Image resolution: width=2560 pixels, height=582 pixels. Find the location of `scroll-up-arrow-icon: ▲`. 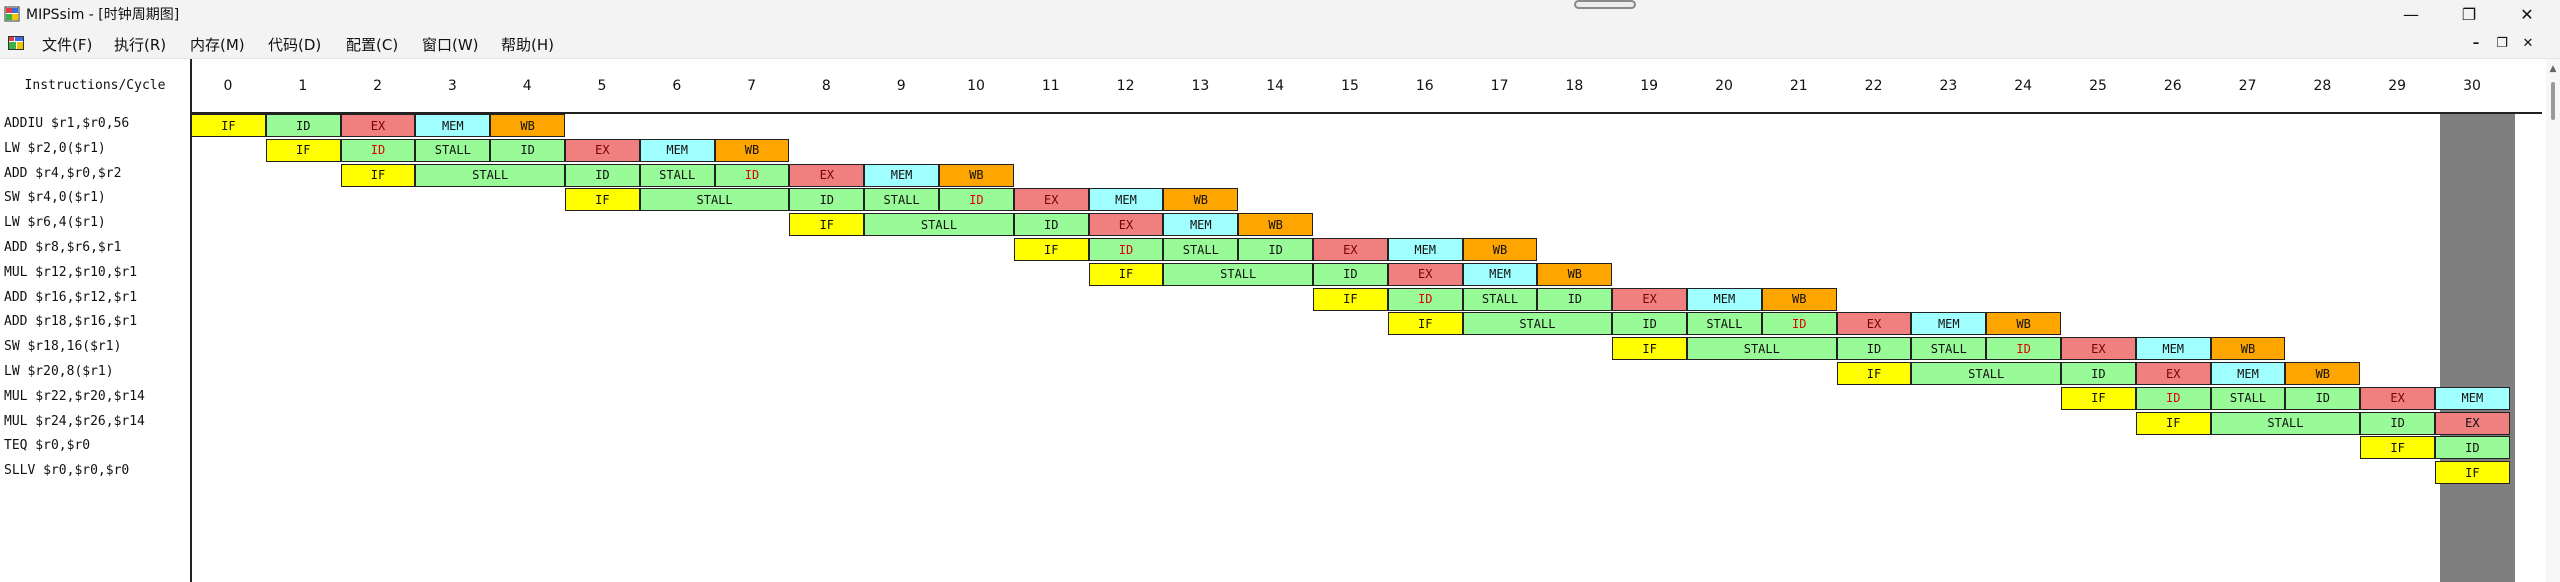

scroll-up-arrow-icon: ▲ is located at coordinates (2553, 70).